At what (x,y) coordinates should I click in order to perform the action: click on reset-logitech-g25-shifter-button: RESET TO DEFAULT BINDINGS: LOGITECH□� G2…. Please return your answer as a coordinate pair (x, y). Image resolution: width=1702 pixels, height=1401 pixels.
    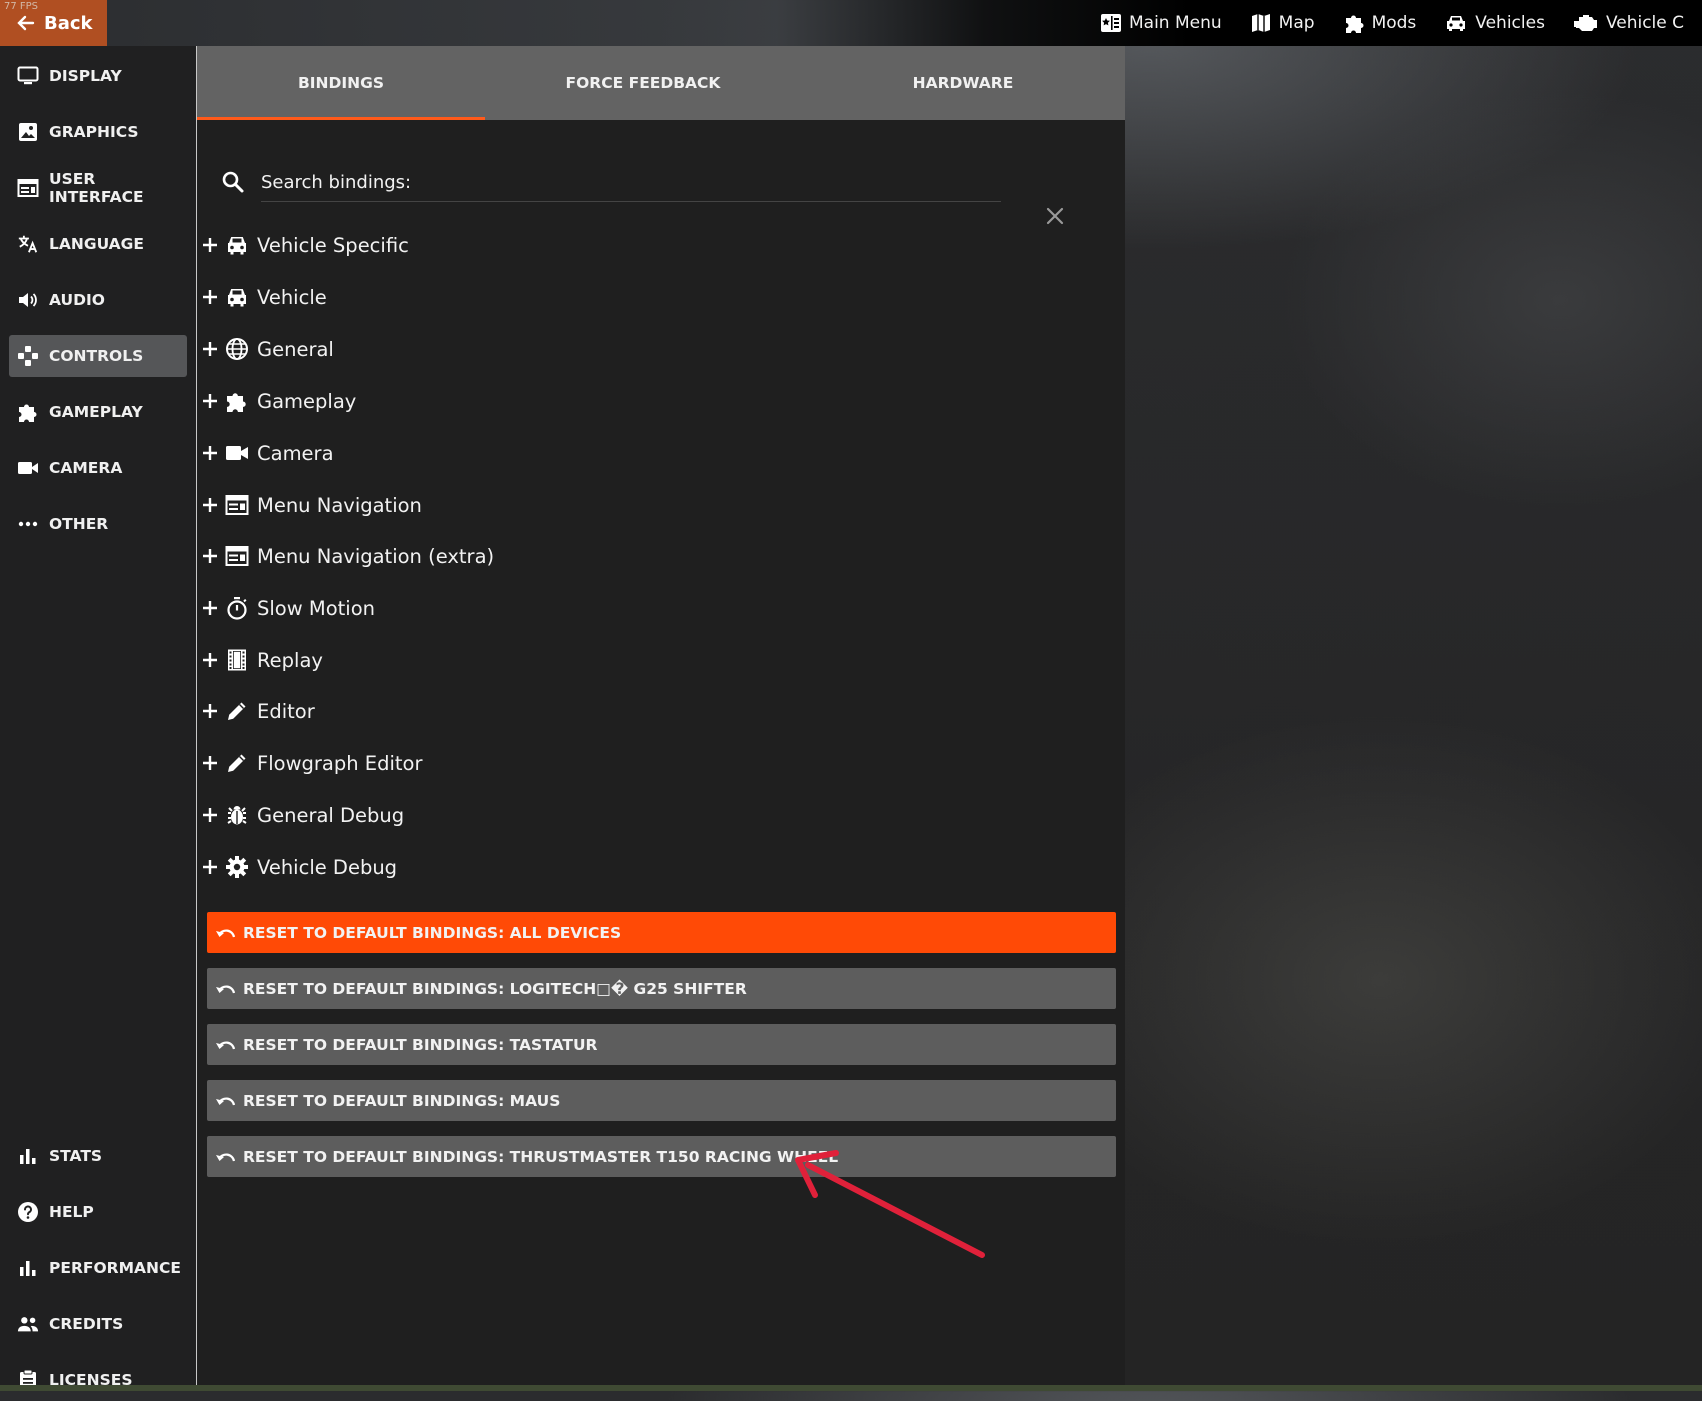
    Looking at the image, I should click on (661, 988).